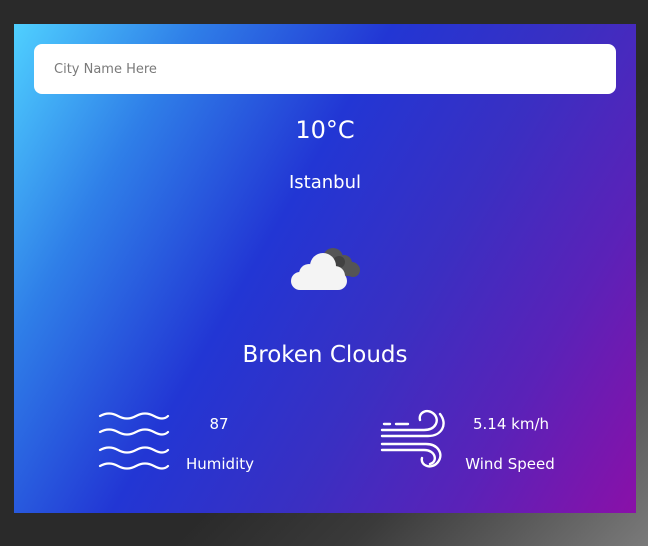  I want to click on temperature: 10°C, so click(325, 130).